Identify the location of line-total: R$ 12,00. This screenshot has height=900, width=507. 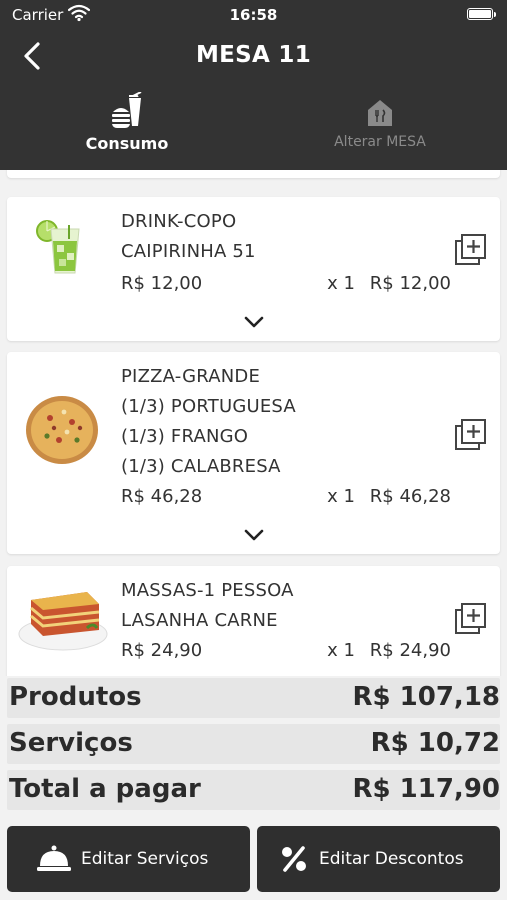
(410, 283).